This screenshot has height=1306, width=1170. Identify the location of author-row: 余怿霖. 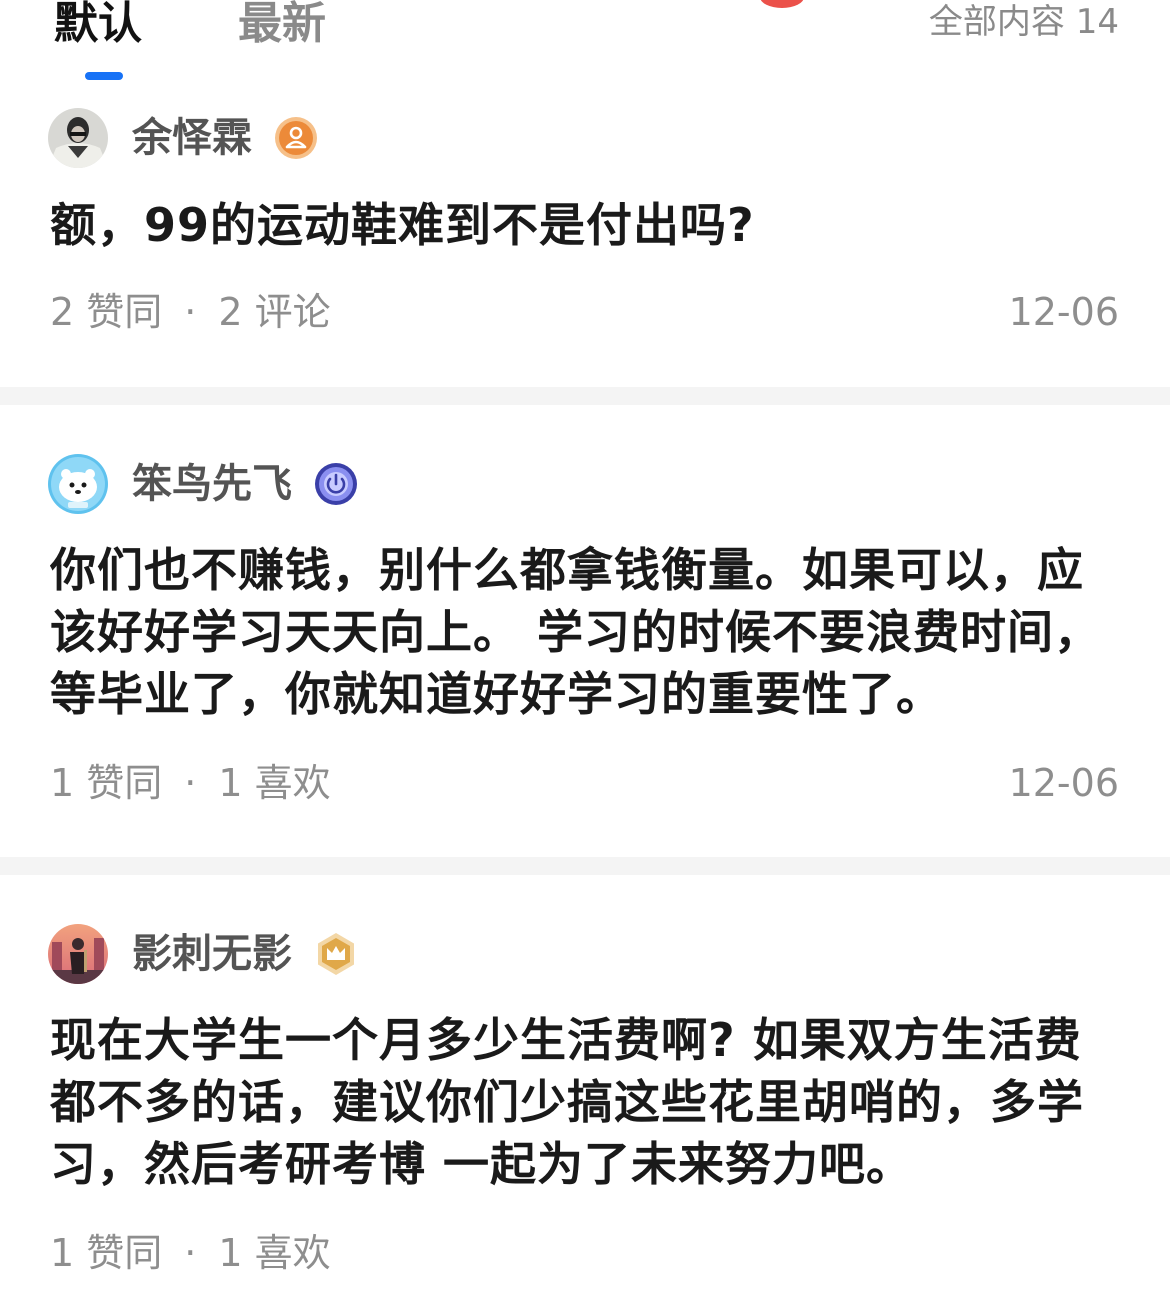
(183, 138).